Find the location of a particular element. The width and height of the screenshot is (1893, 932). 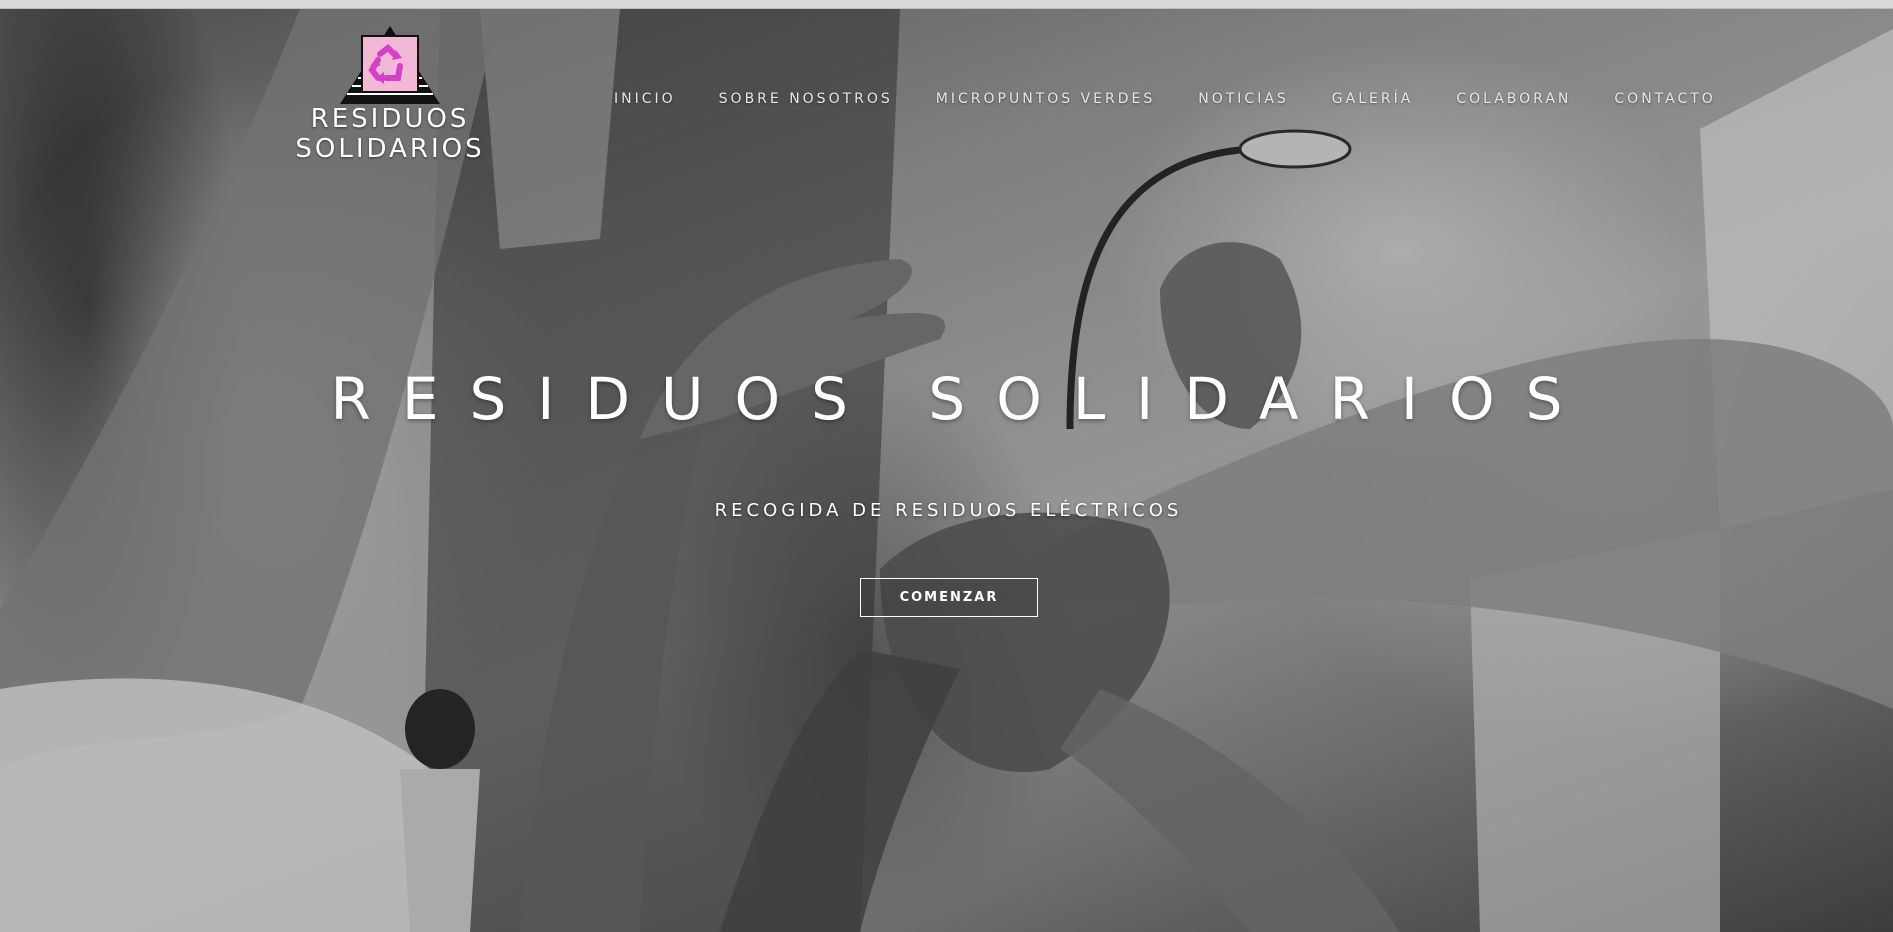

logo-line-2: SOLIDARIOS is located at coordinates (390, 149).